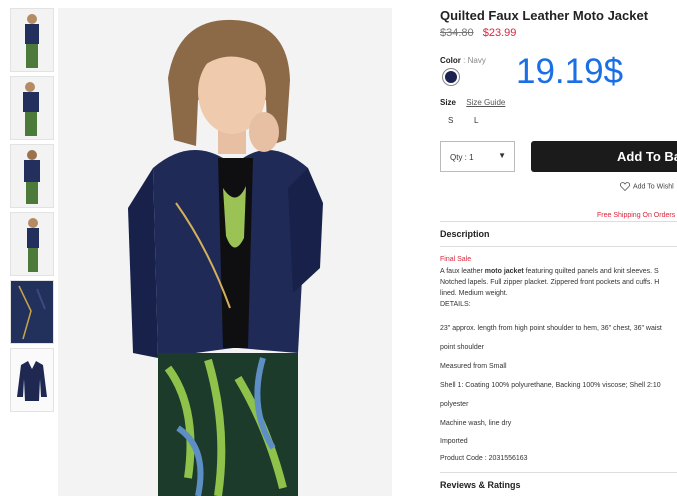 This screenshot has width=677, height=496. What do you see at coordinates (32, 108) in the screenshot?
I see `thumbnail-pose` at bounding box center [32, 108].